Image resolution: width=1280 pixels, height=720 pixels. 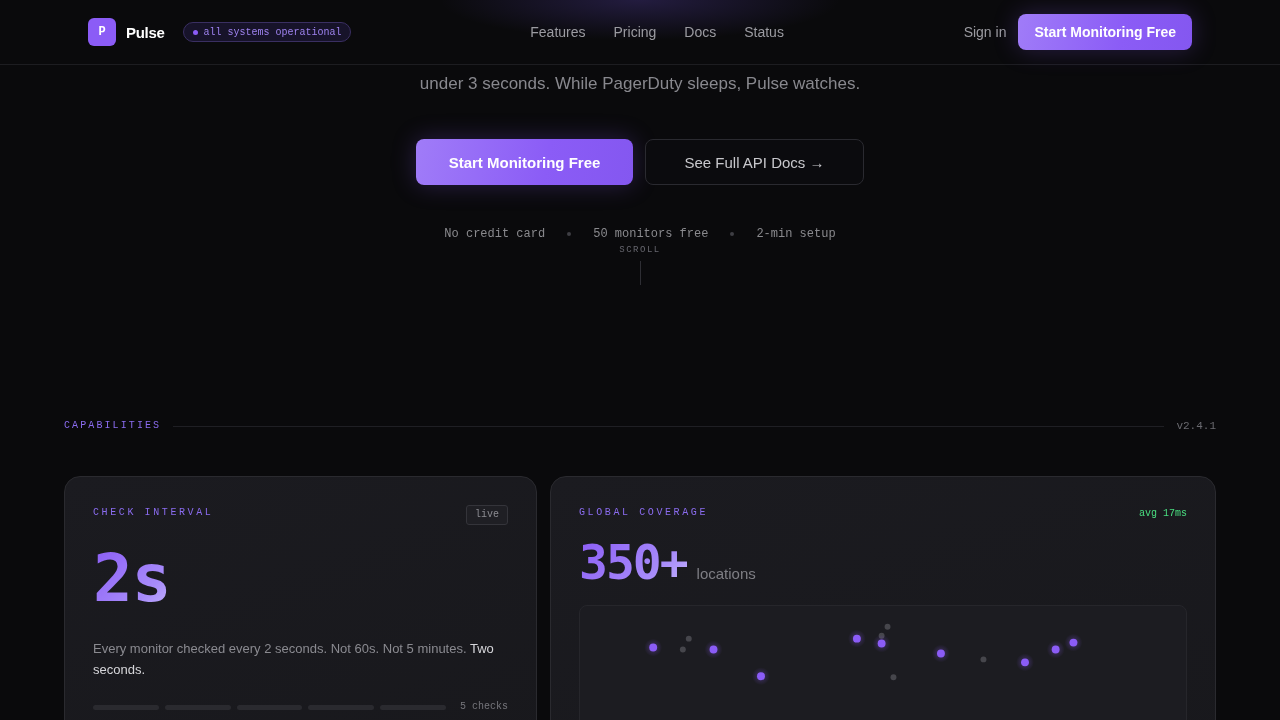 I want to click on card-label: CHECK INTERVAL, so click(x=153, y=513).